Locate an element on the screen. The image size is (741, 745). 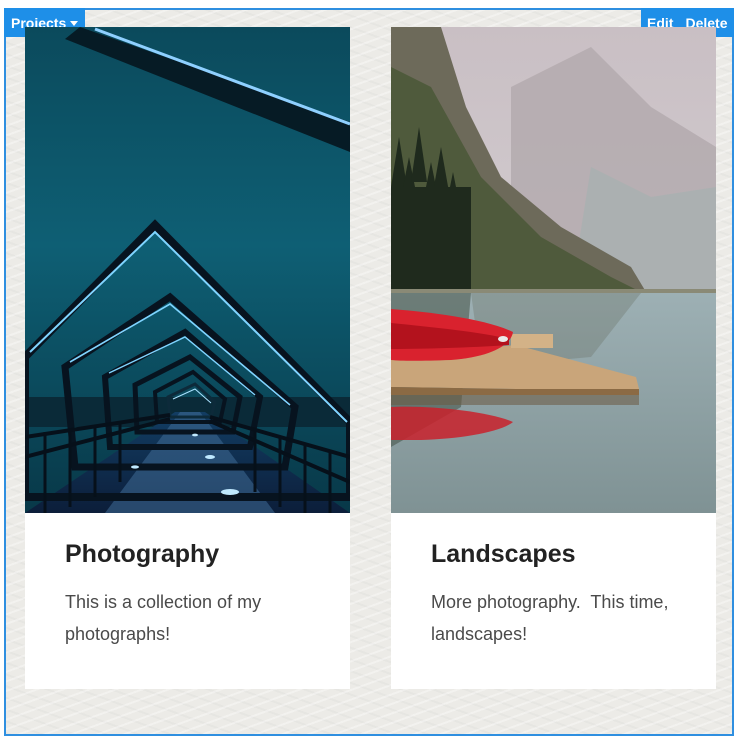
card-description: This is a collection of my photographs! is located at coordinates (166, 618).